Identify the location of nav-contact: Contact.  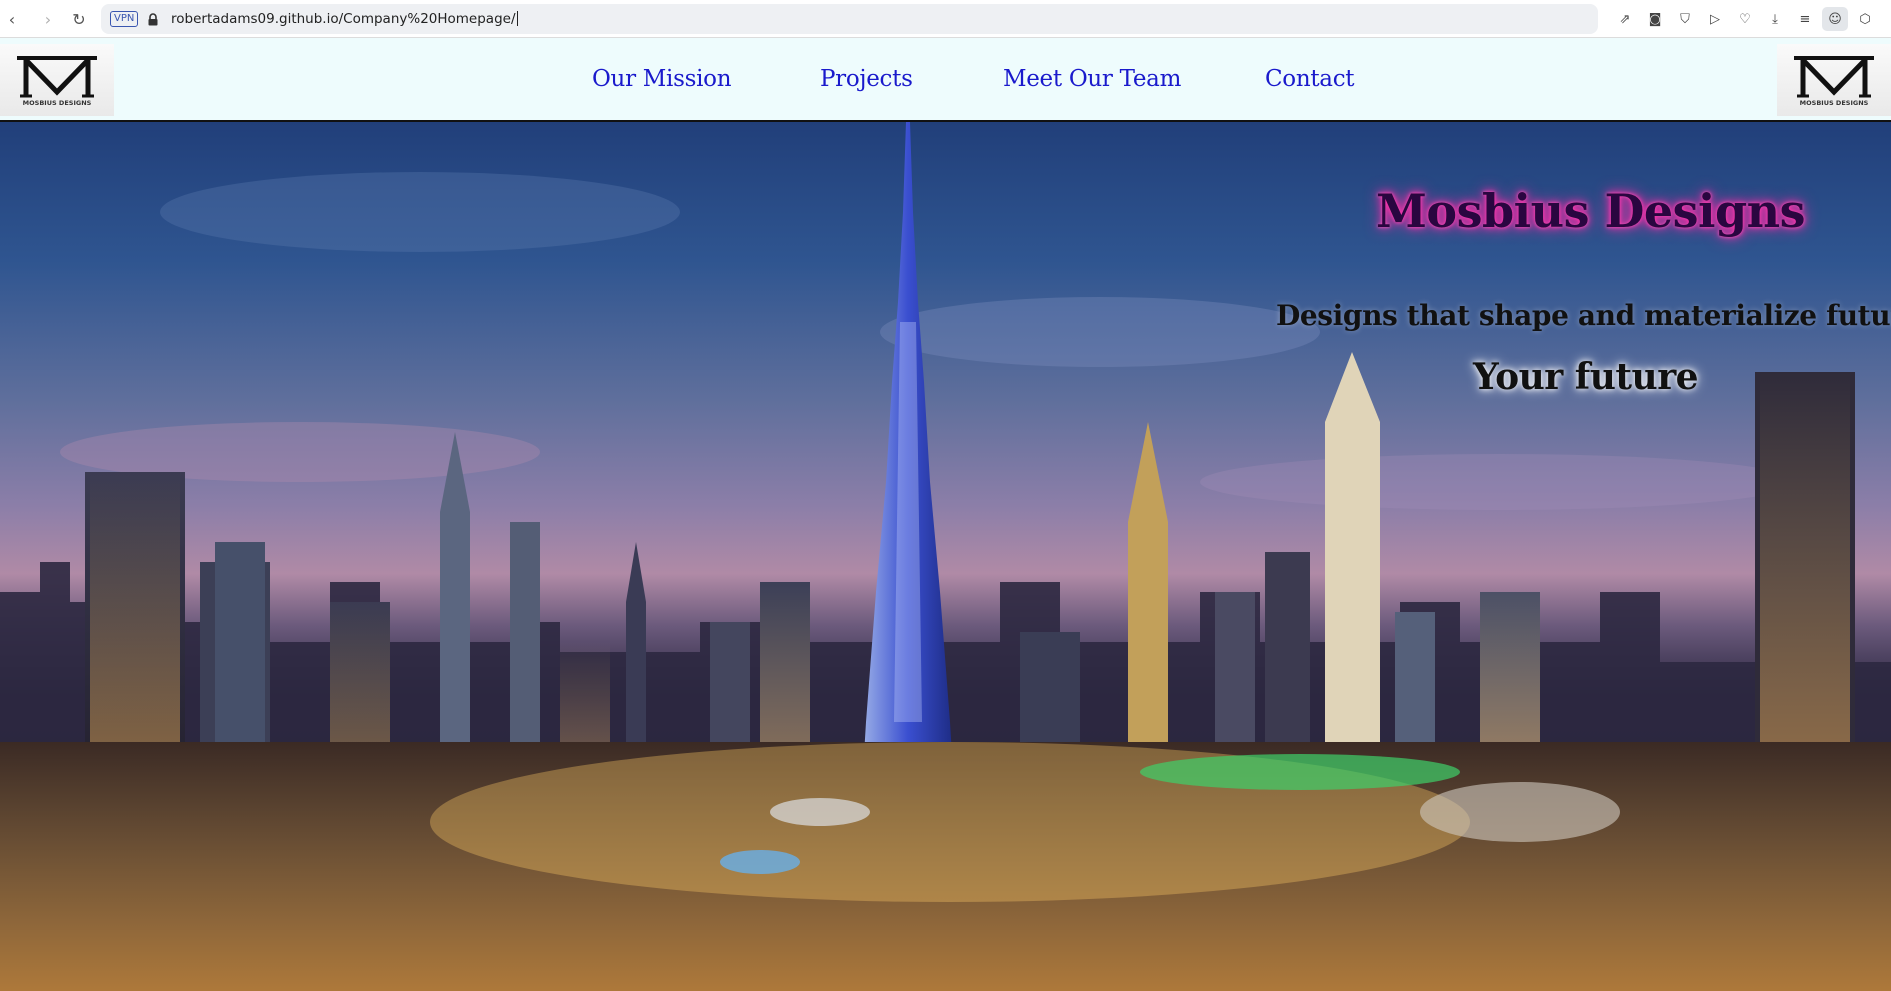
(1310, 79).